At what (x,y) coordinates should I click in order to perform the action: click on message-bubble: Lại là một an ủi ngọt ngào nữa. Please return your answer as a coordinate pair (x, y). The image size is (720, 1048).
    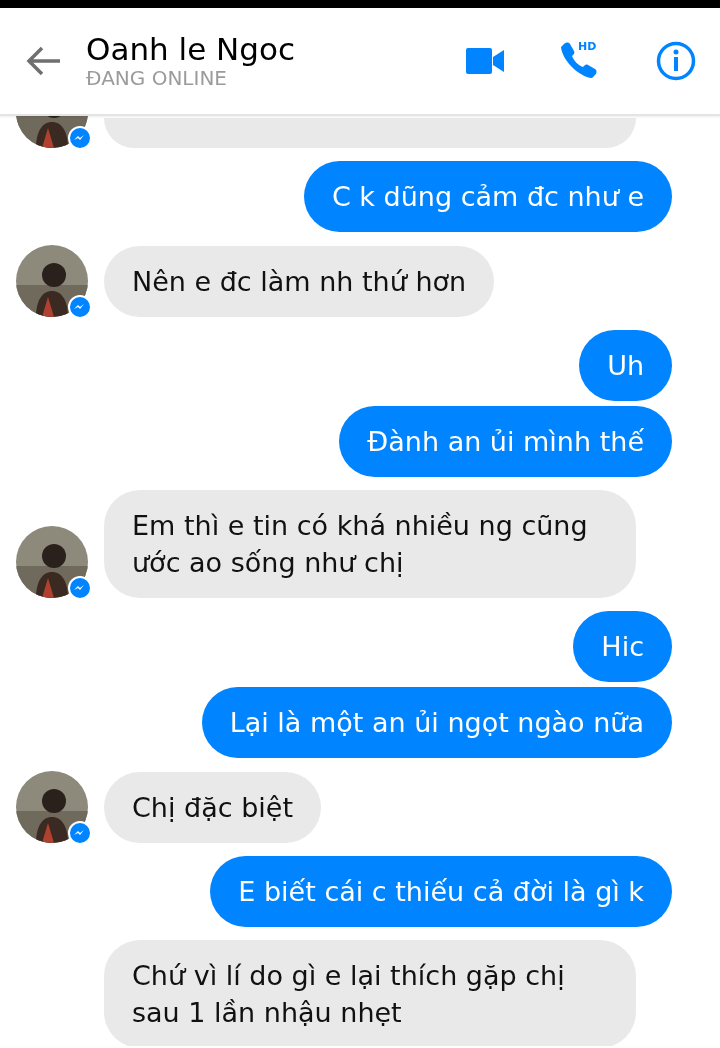
    Looking at the image, I should click on (436, 722).